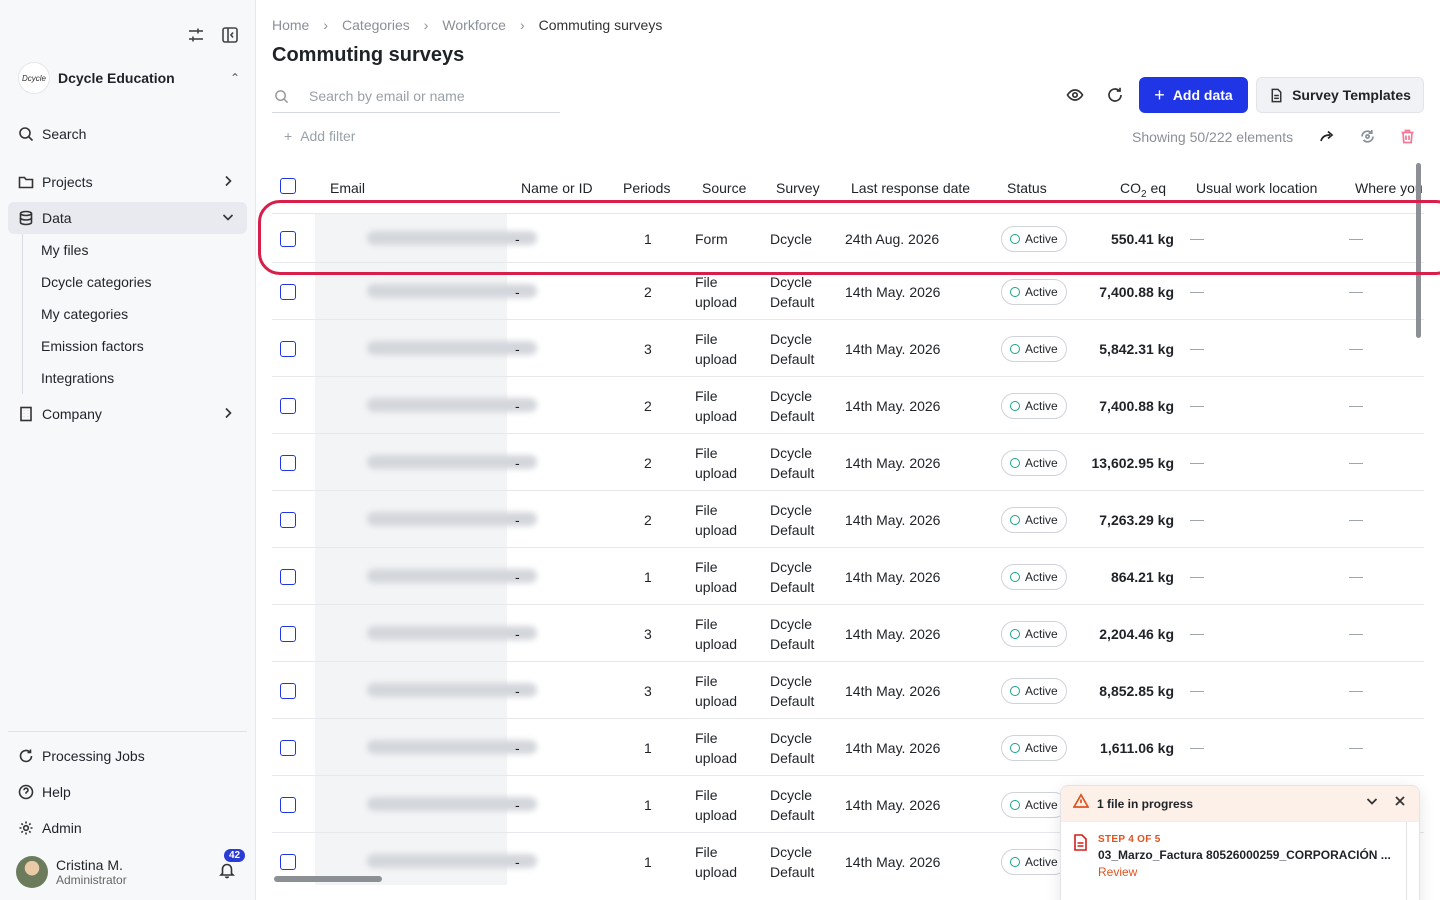 Image resolution: width=1440 pixels, height=900 pixels. I want to click on organization-switcher: Dcycle Dcycle Education ⌃, so click(129, 78).